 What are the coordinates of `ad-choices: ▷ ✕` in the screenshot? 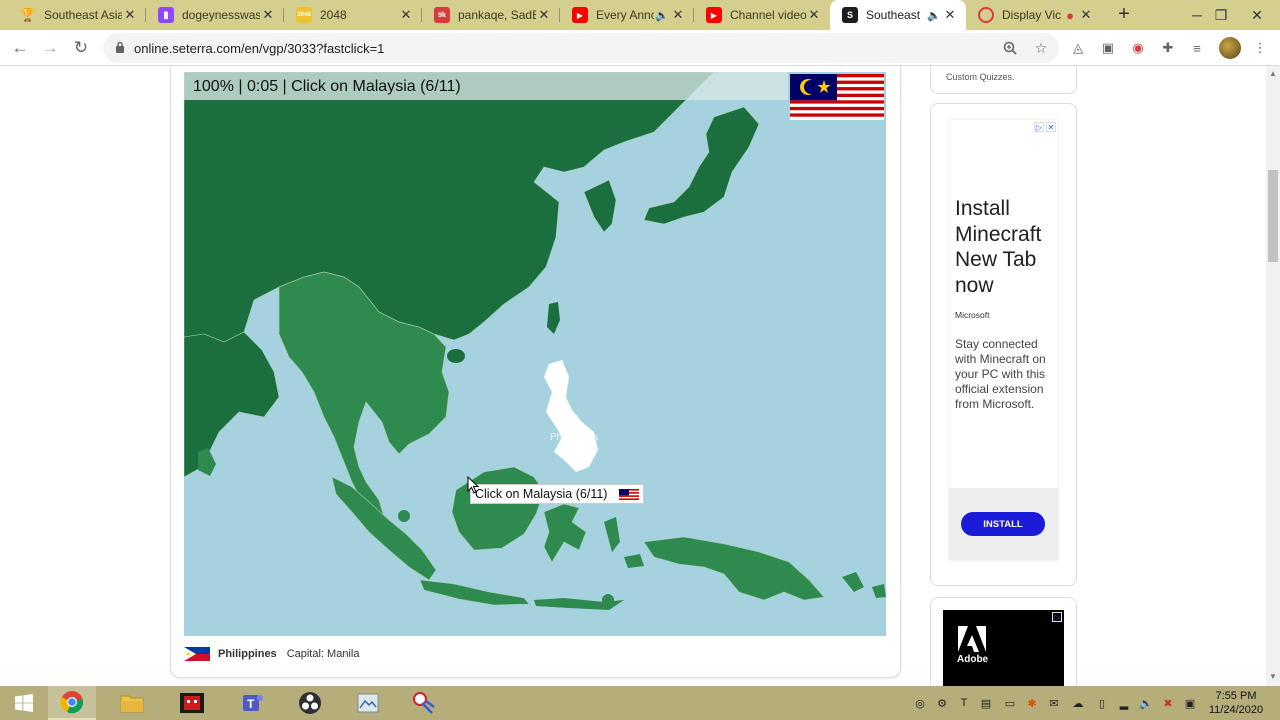 It's located at (1045, 127).